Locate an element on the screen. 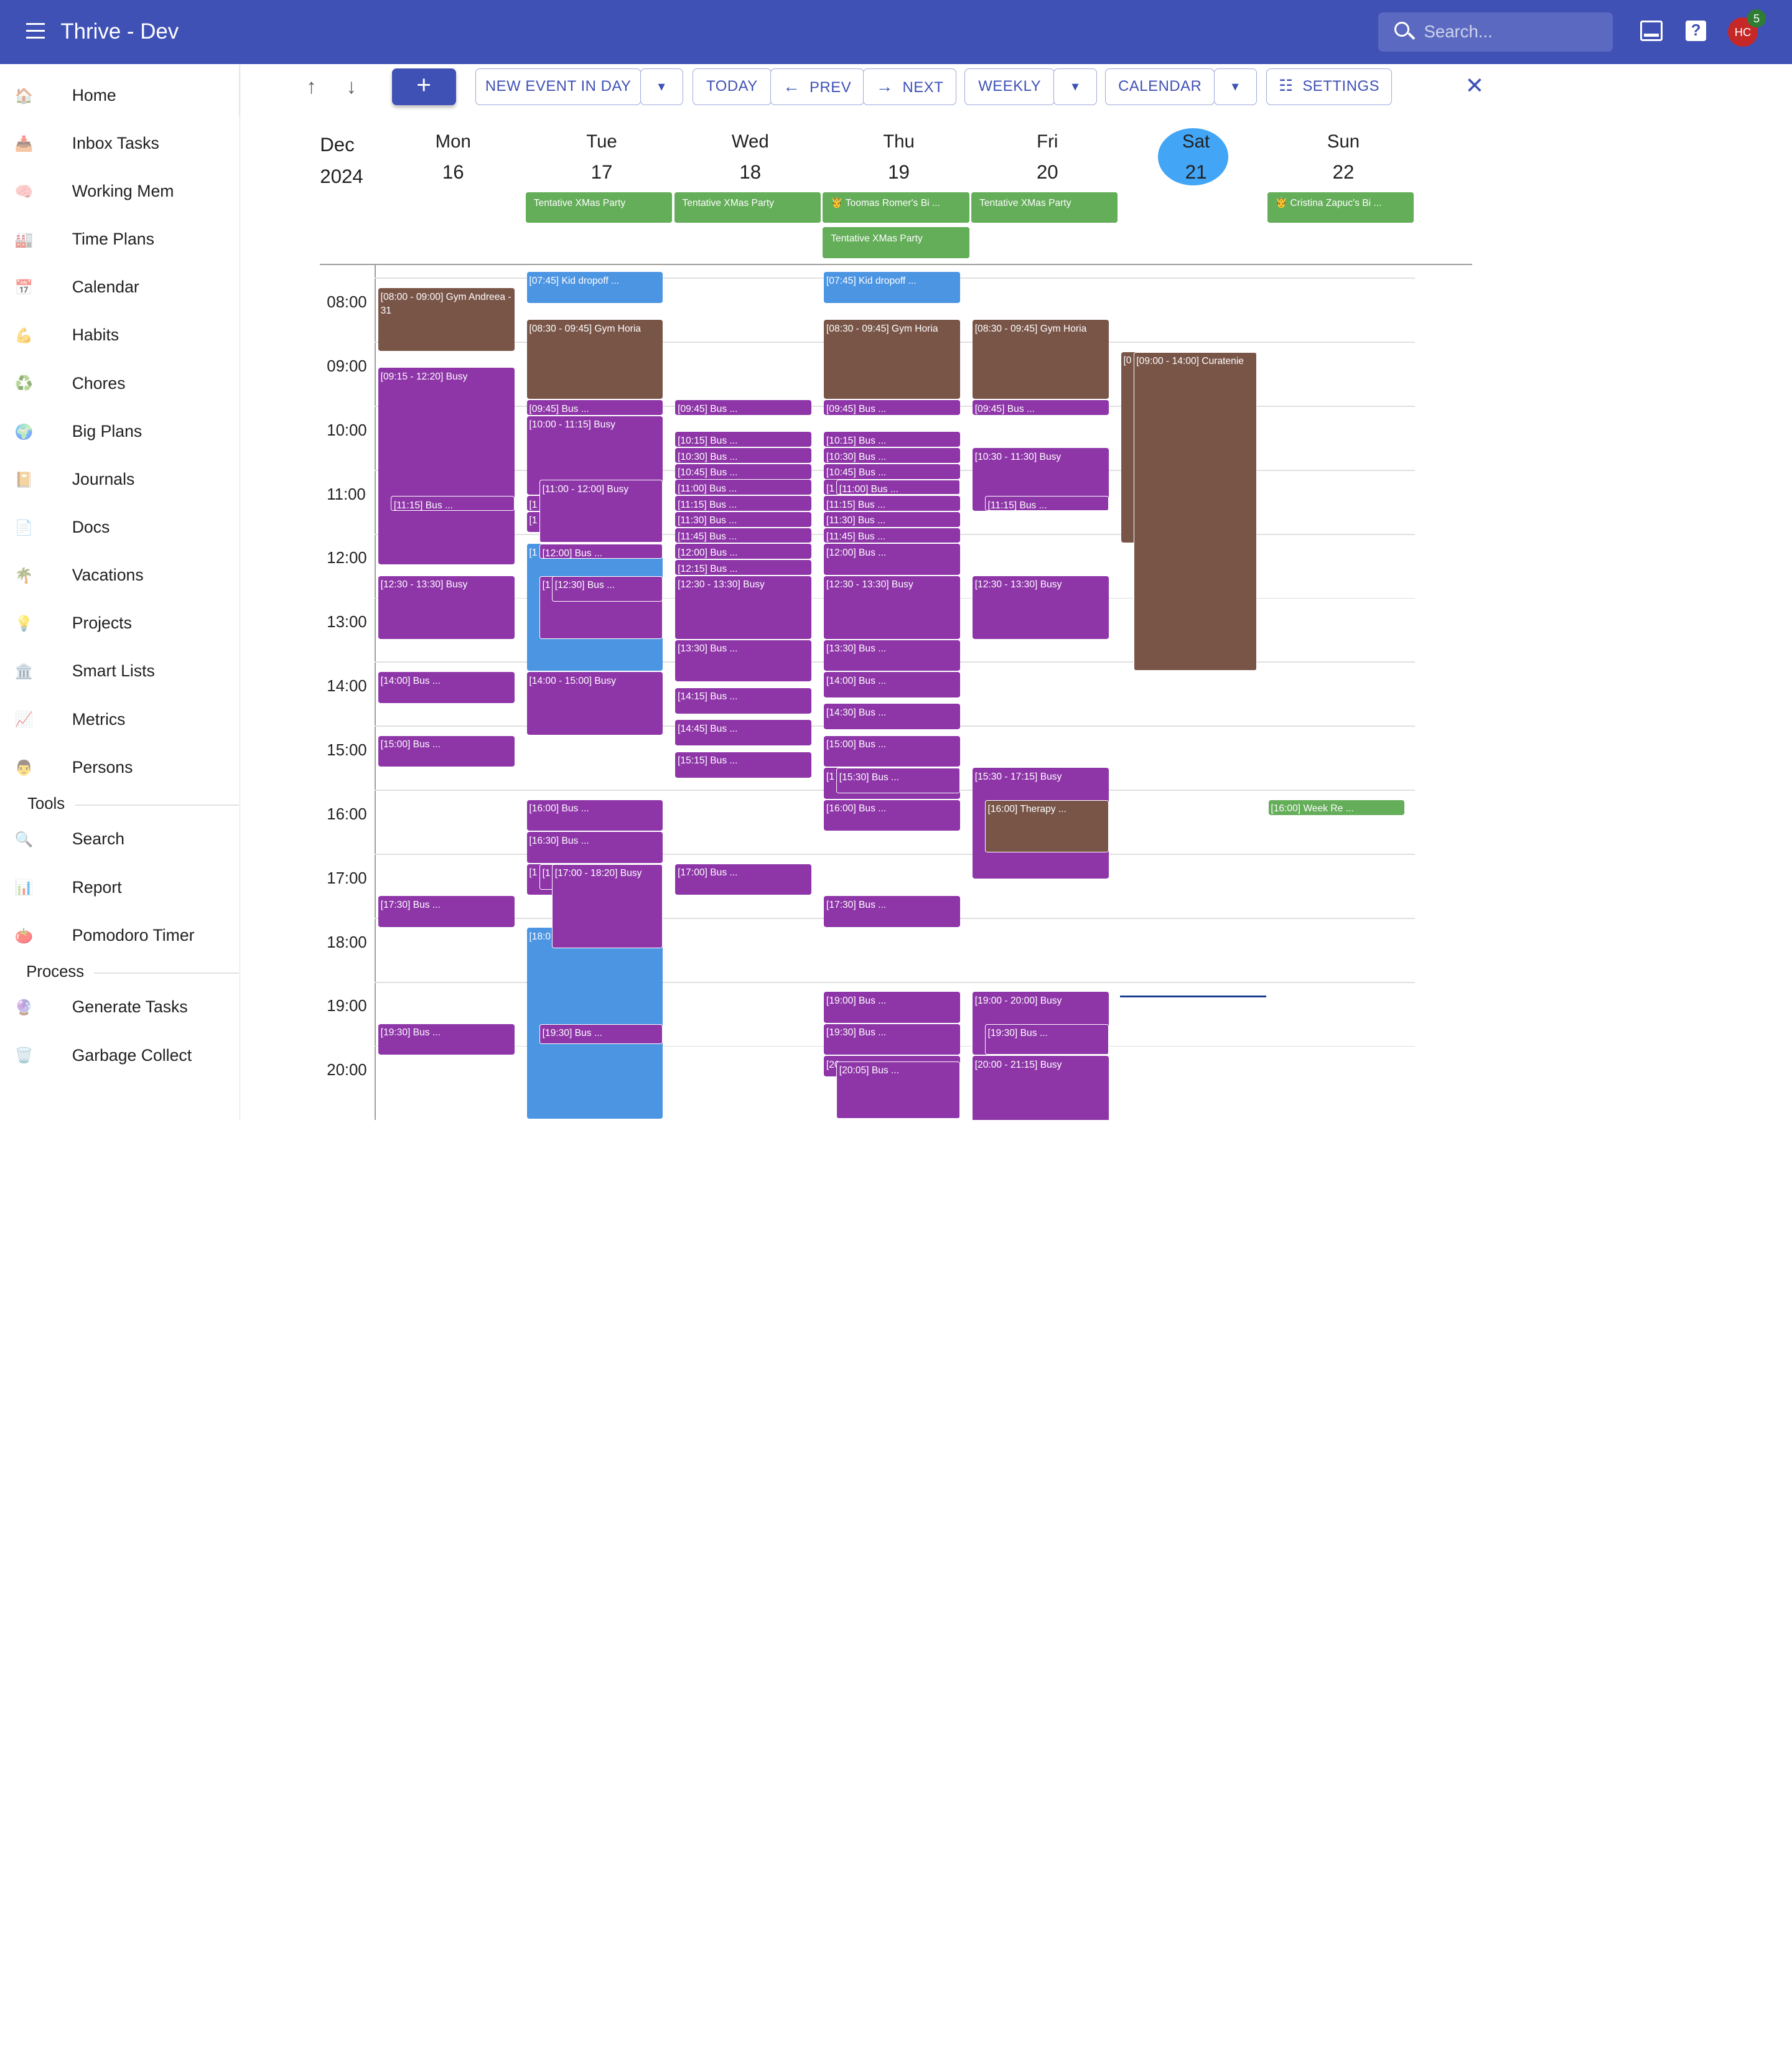 The image size is (1792, 2057). sidebar-item-big-plans: 🌍 Big Plans is located at coordinates (120, 432).